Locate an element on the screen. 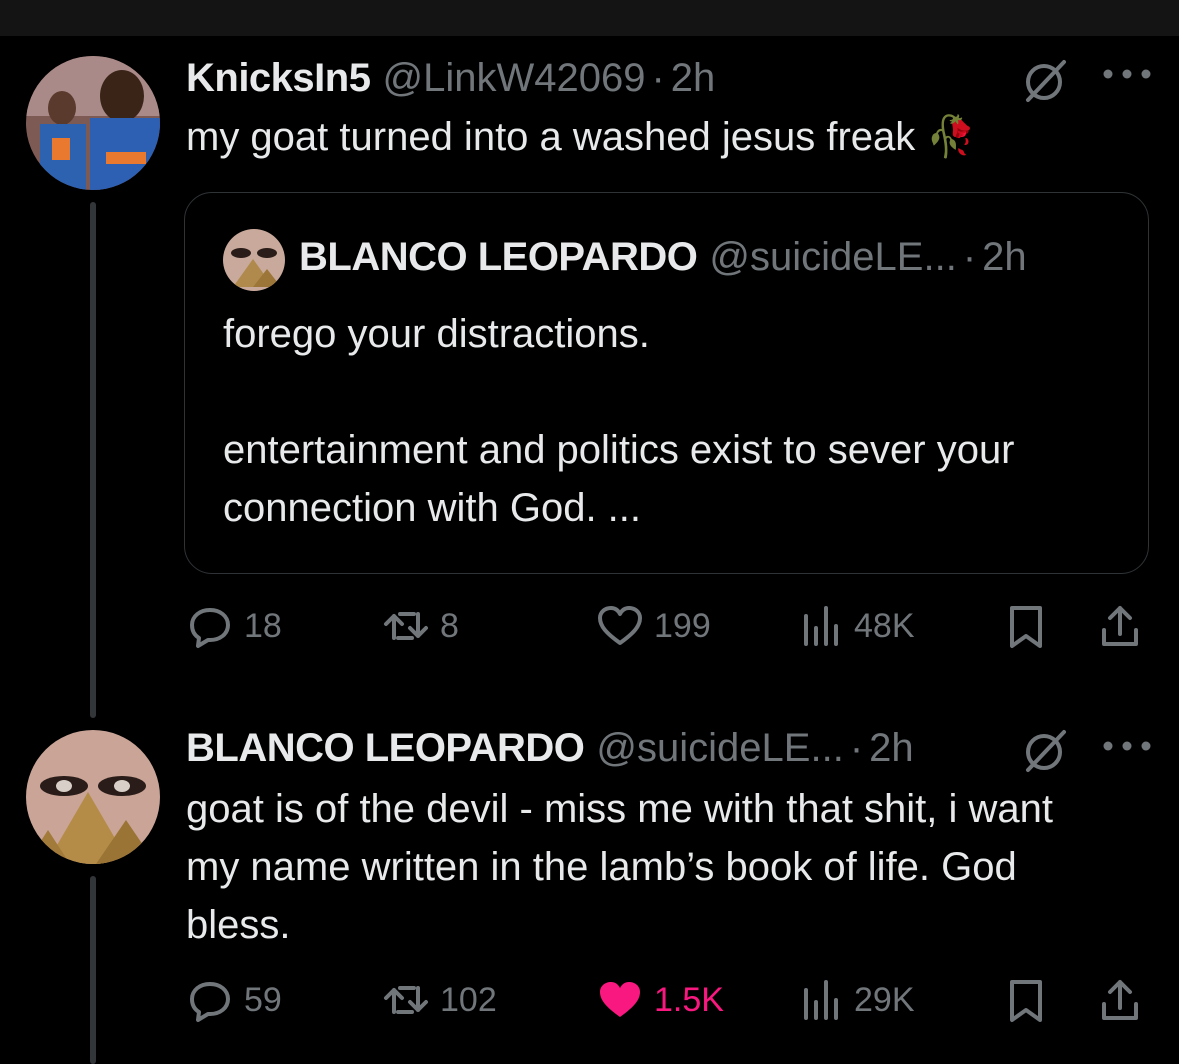 This screenshot has height=1064, width=1179. quote-paragraph-1: forego your distractions. is located at coordinates (436, 334).